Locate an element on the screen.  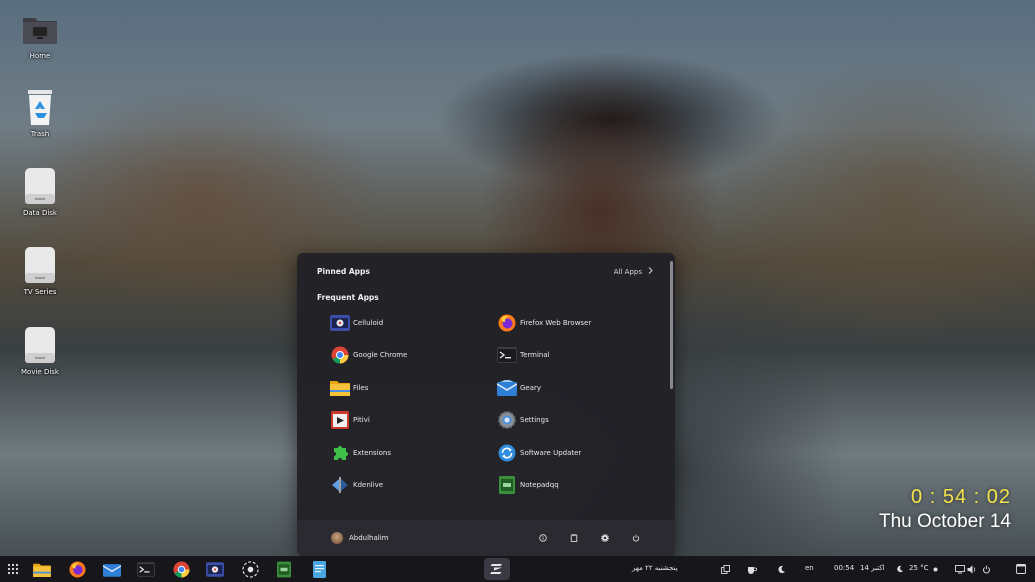
document-icon is located at coordinates (319, 569).